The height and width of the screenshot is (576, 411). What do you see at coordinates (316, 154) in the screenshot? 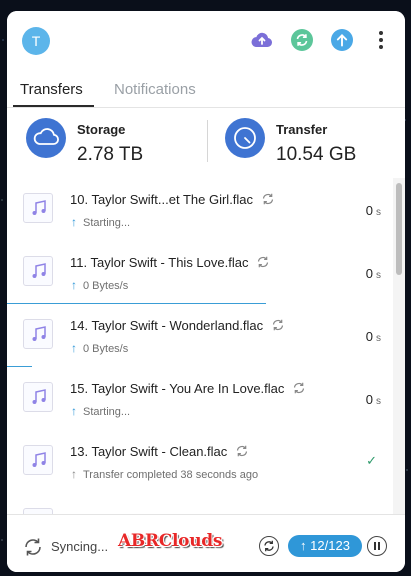
I see `transfer-value: 10.54 GB` at bounding box center [316, 154].